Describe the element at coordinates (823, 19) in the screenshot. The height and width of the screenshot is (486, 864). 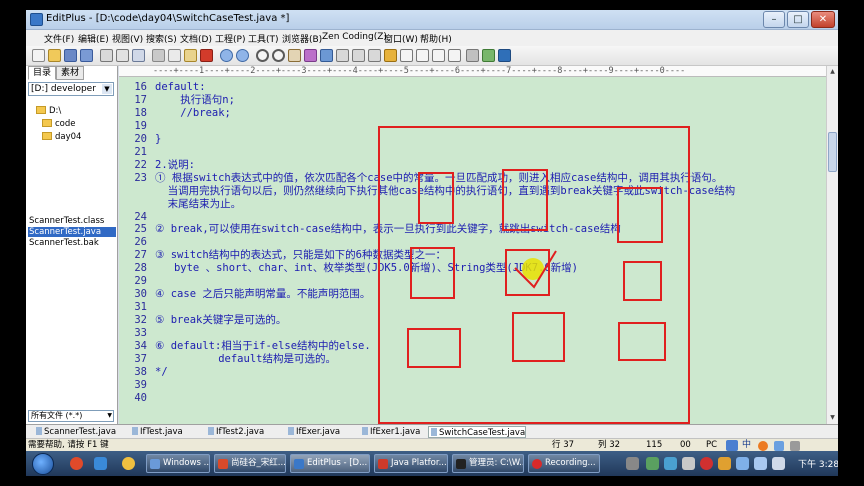
I see `close-button: ✕` at that location.